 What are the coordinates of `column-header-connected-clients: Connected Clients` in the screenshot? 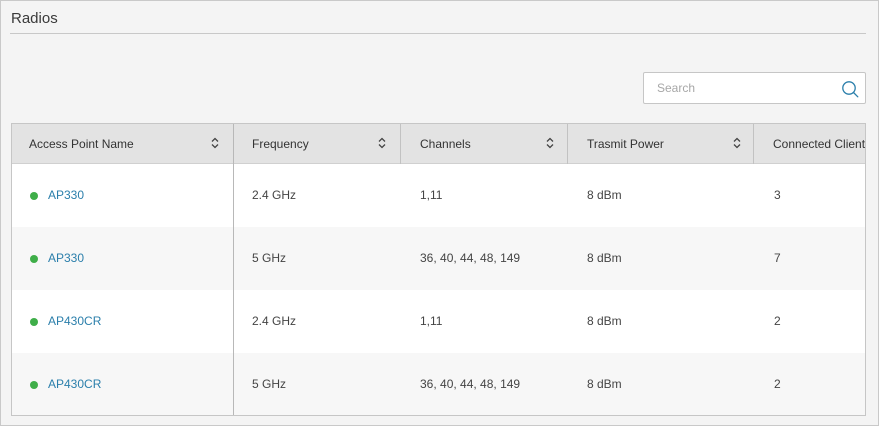 It's located at (819, 144).